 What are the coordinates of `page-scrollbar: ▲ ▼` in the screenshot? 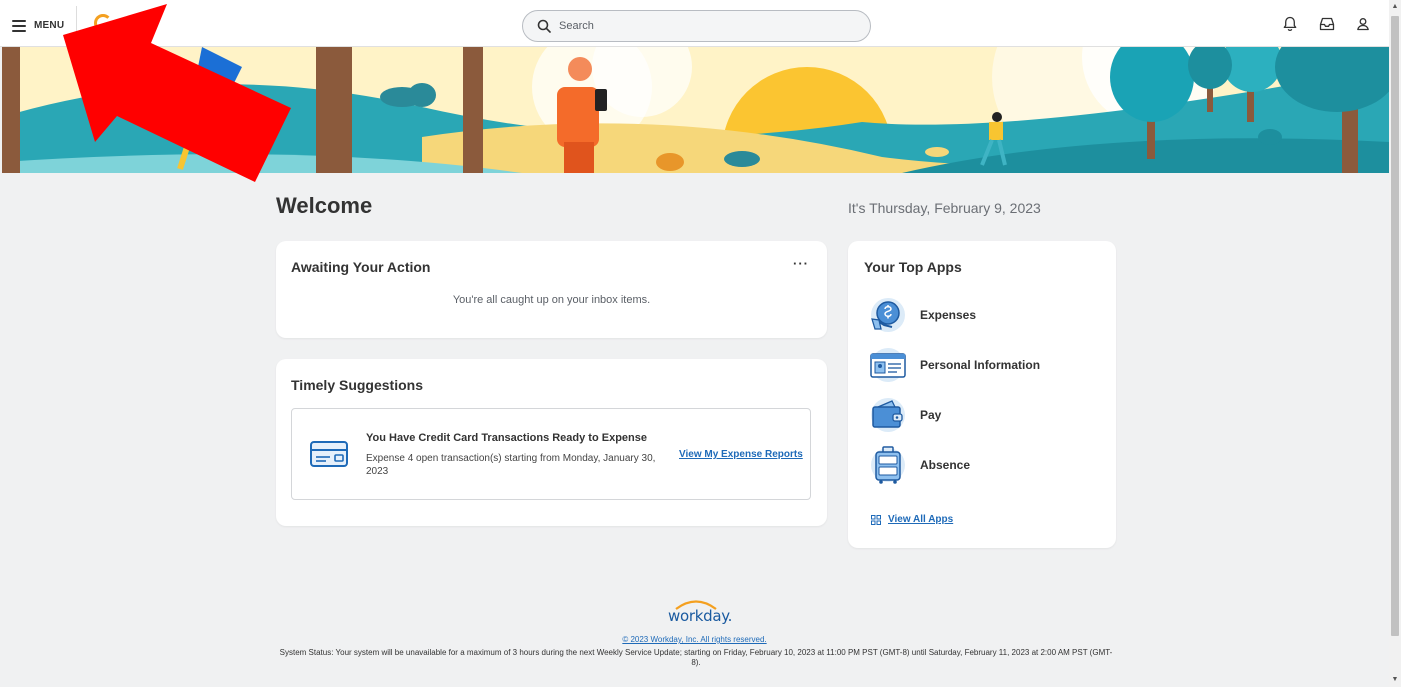 It's located at (1395, 343).